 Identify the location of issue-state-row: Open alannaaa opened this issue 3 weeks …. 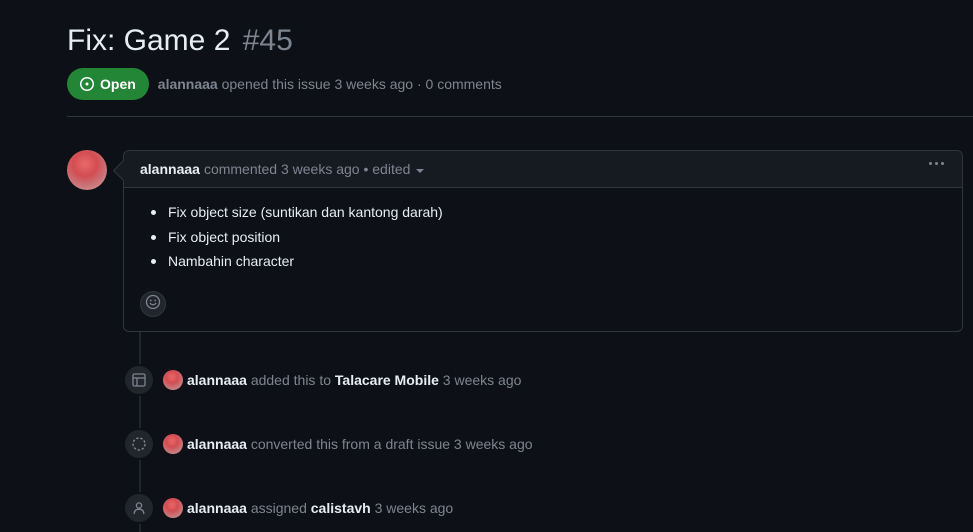
(284, 84).